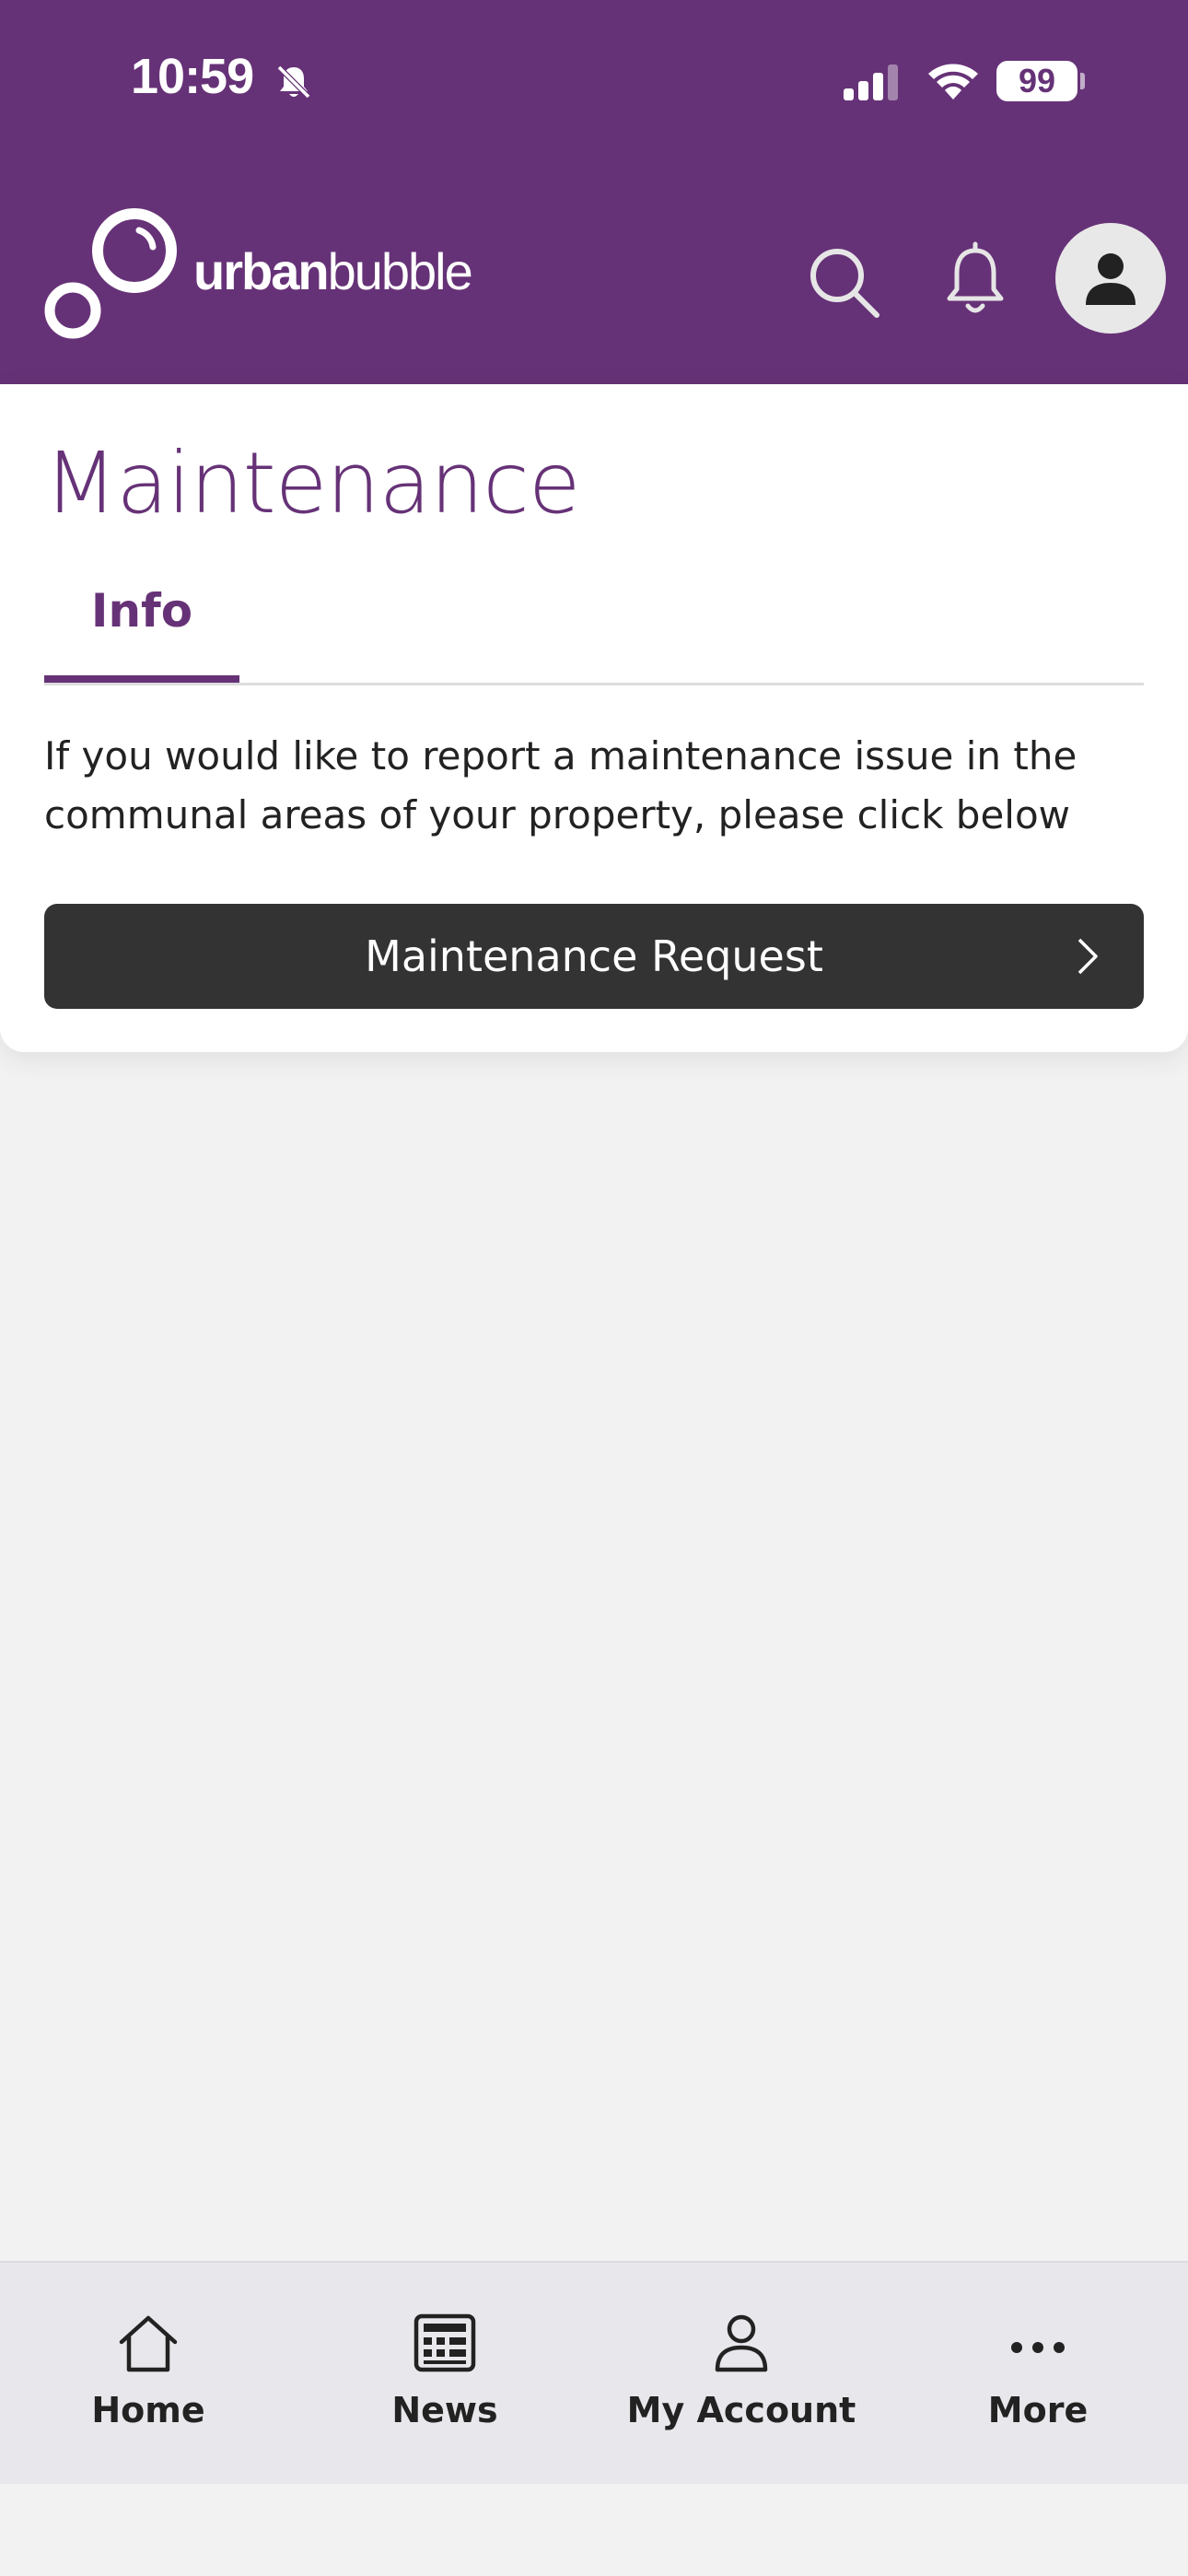 Image resolution: width=1188 pixels, height=2576 pixels. I want to click on home-icon, so click(148, 2343).